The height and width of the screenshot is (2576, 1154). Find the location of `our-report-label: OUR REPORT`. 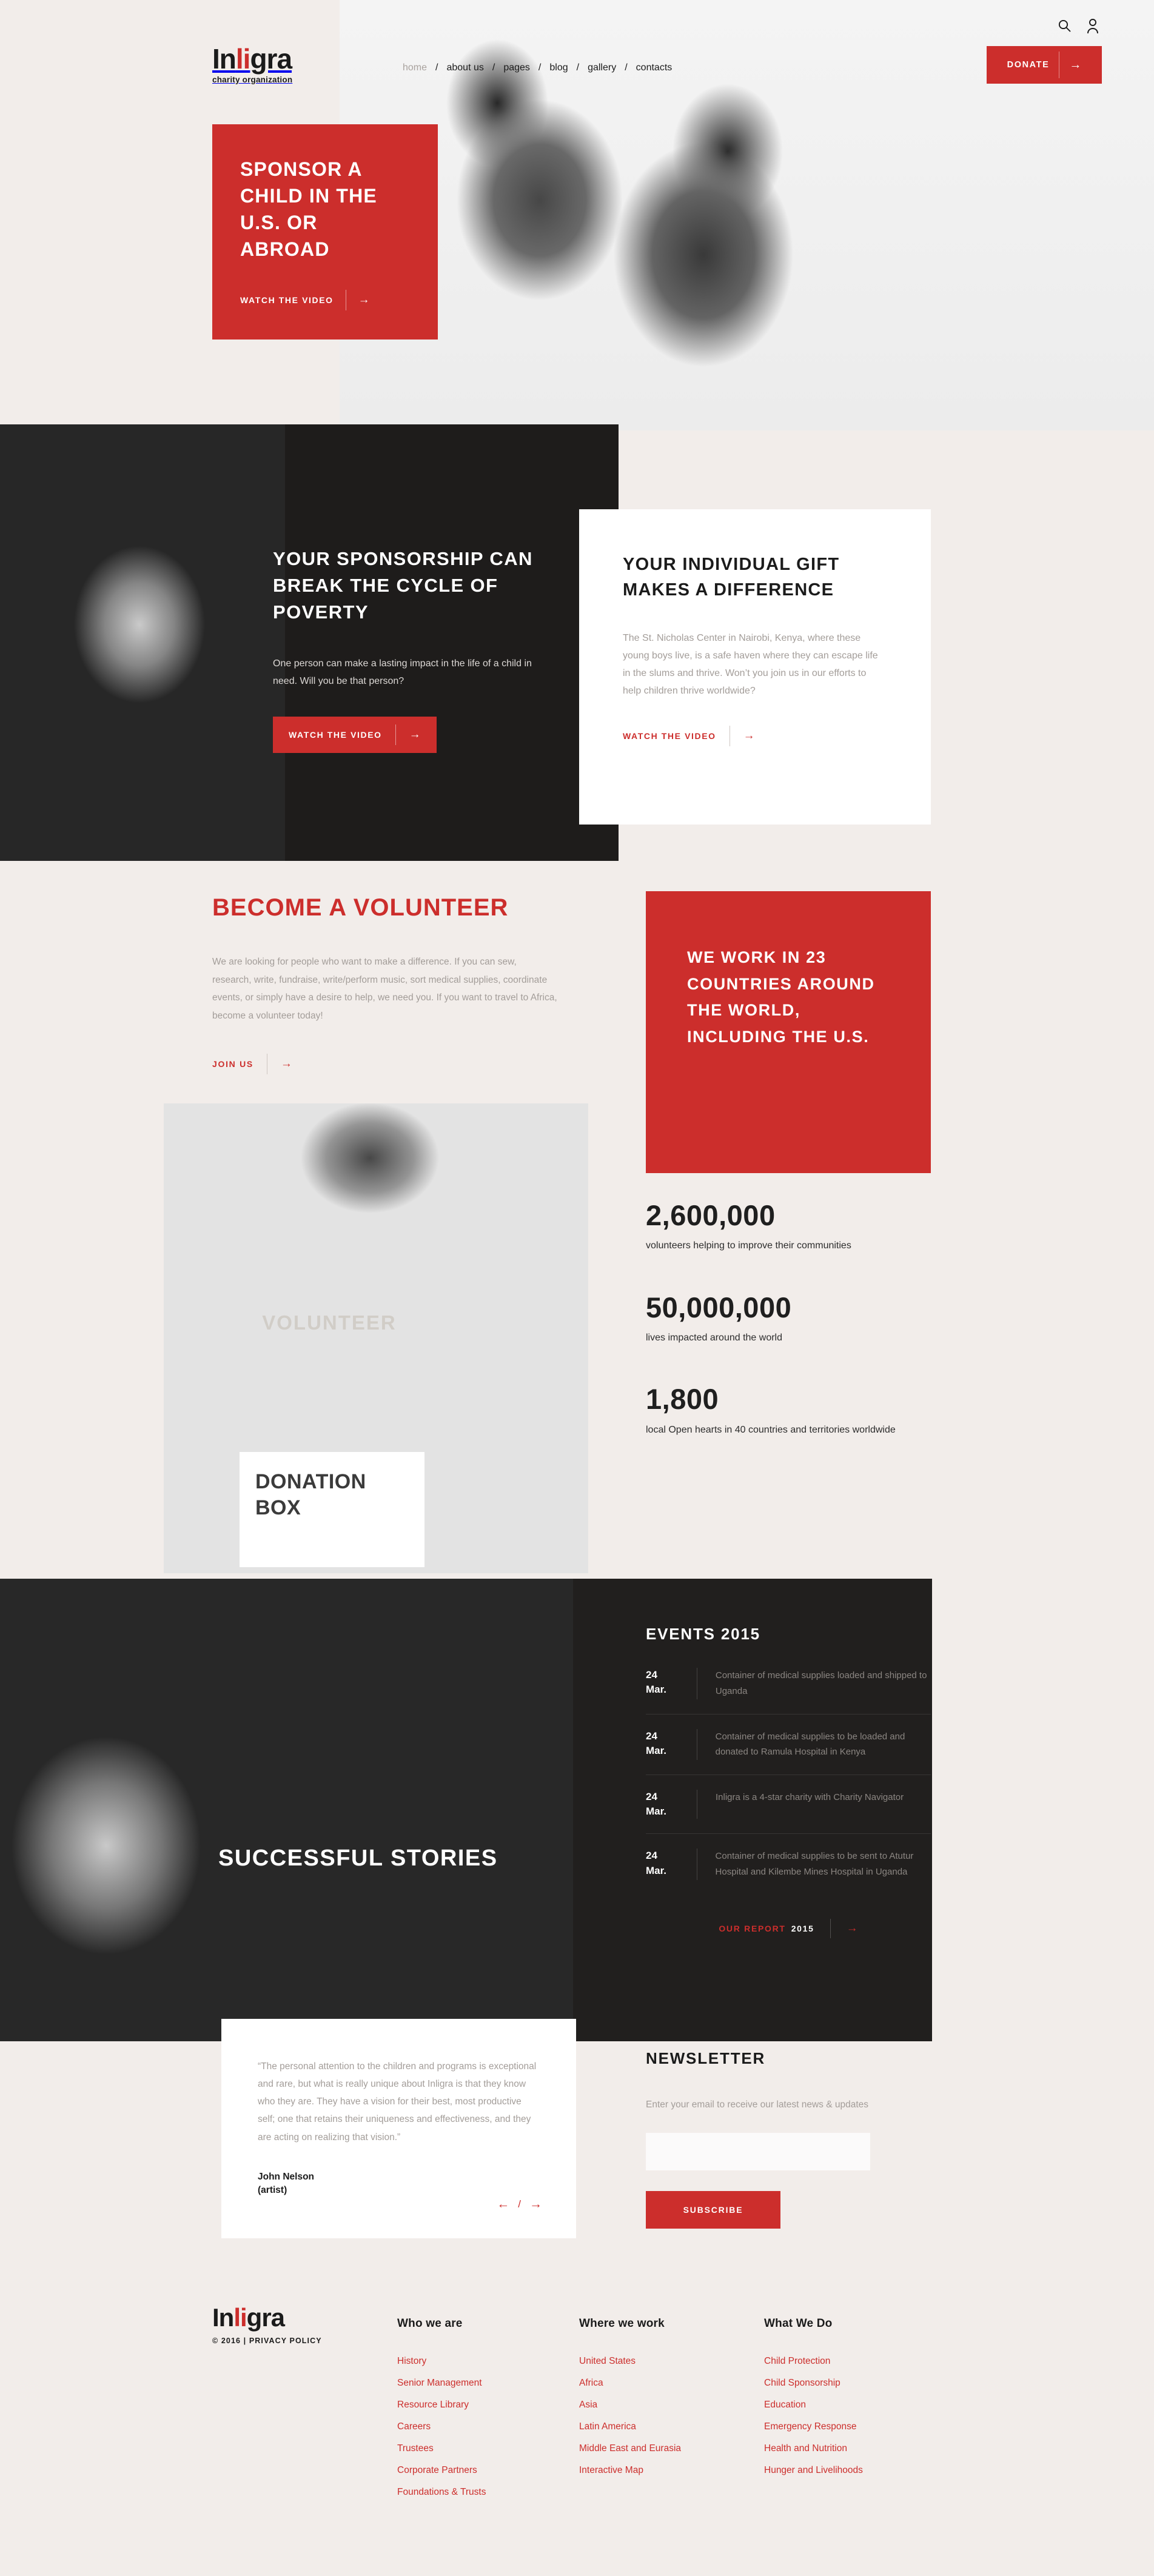

our-report-label: OUR REPORT is located at coordinates (752, 1929).